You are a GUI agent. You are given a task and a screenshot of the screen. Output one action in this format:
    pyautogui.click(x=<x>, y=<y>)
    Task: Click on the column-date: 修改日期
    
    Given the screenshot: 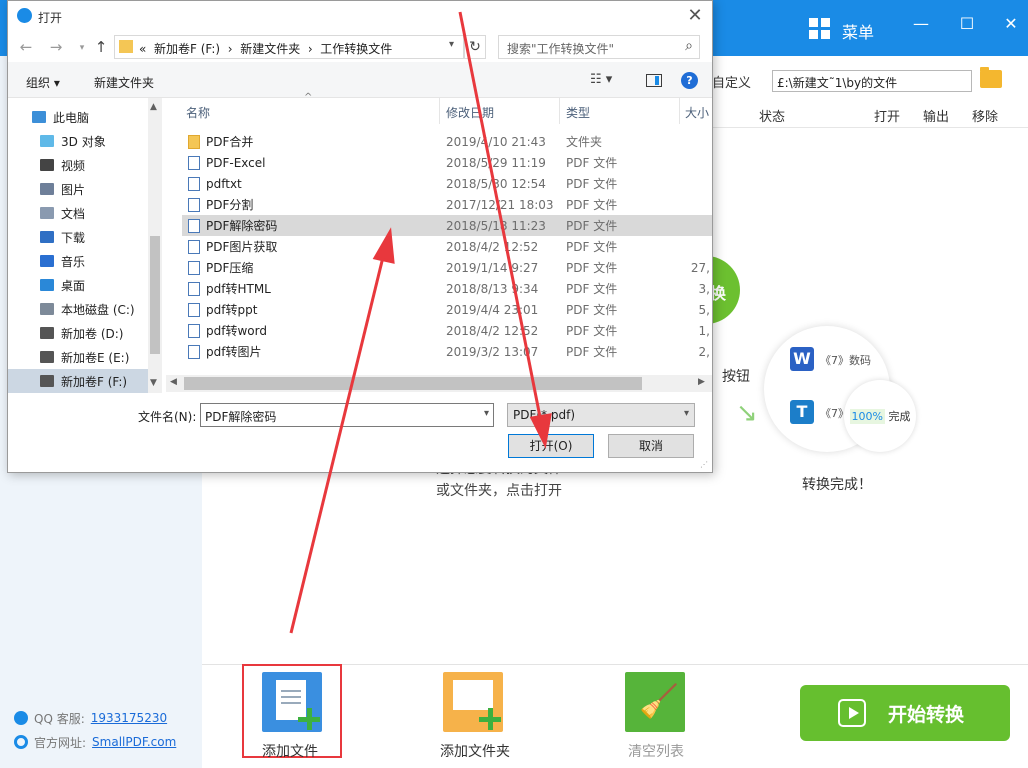 What is the action you would take?
    pyautogui.click(x=470, y=112)
    